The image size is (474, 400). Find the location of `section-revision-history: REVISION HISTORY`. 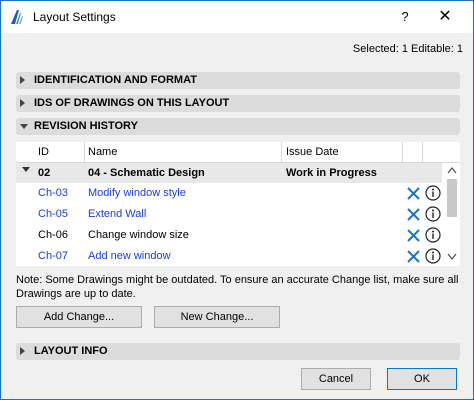

section-revision-history: REVISION HISTORY is located at coordinates (238, 126).